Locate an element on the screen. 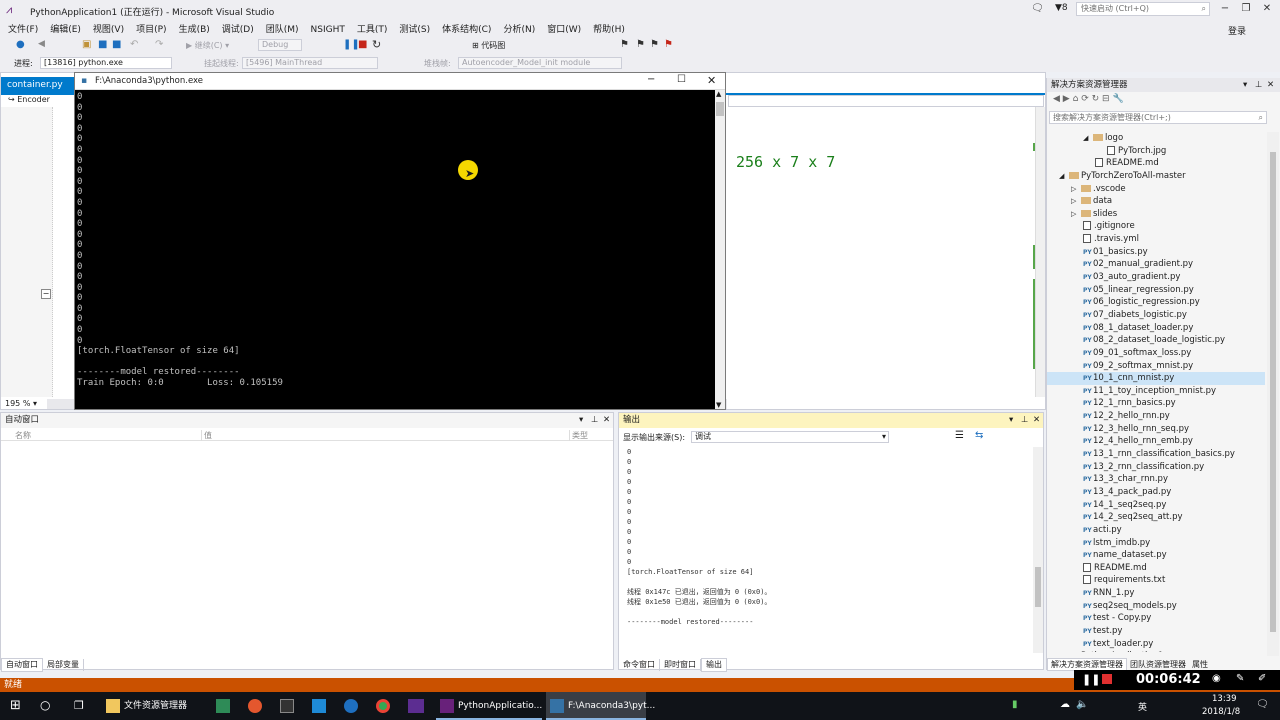  class-dropdown: ↪ Encoder is located at coordinates (40, 101).